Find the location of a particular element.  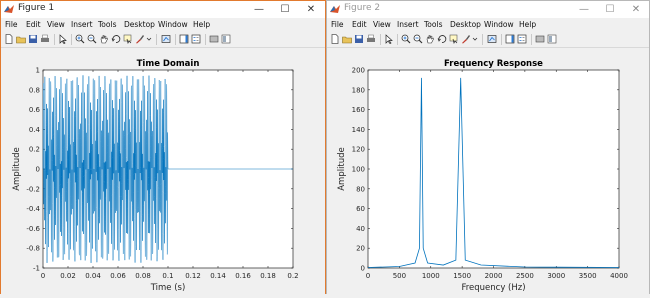

y-tick-label: 0 is located at coordinates (363, 269).